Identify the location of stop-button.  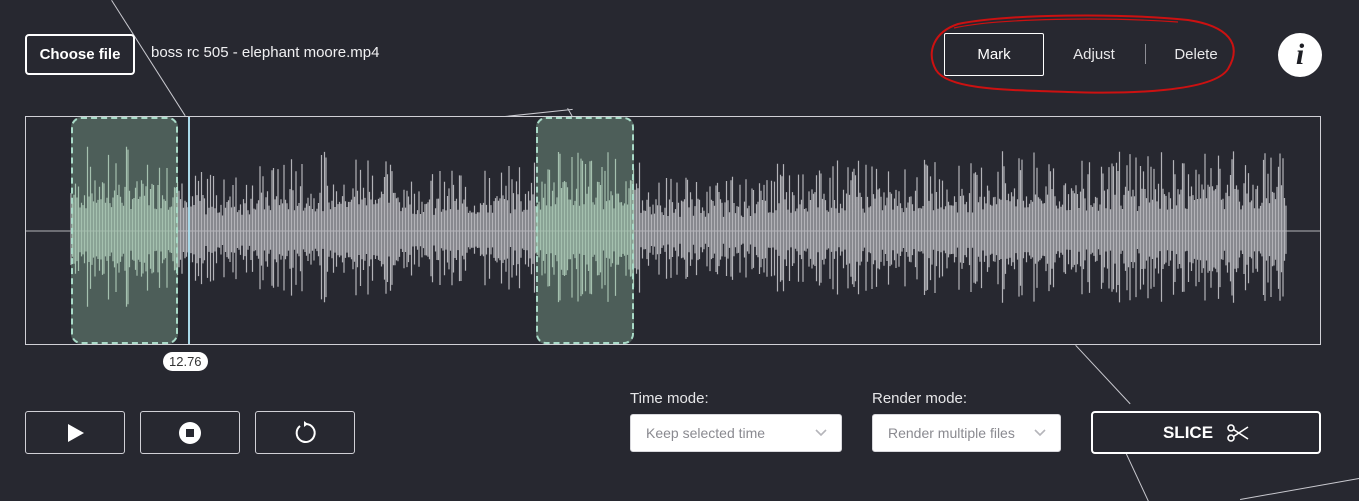
(190, 432).